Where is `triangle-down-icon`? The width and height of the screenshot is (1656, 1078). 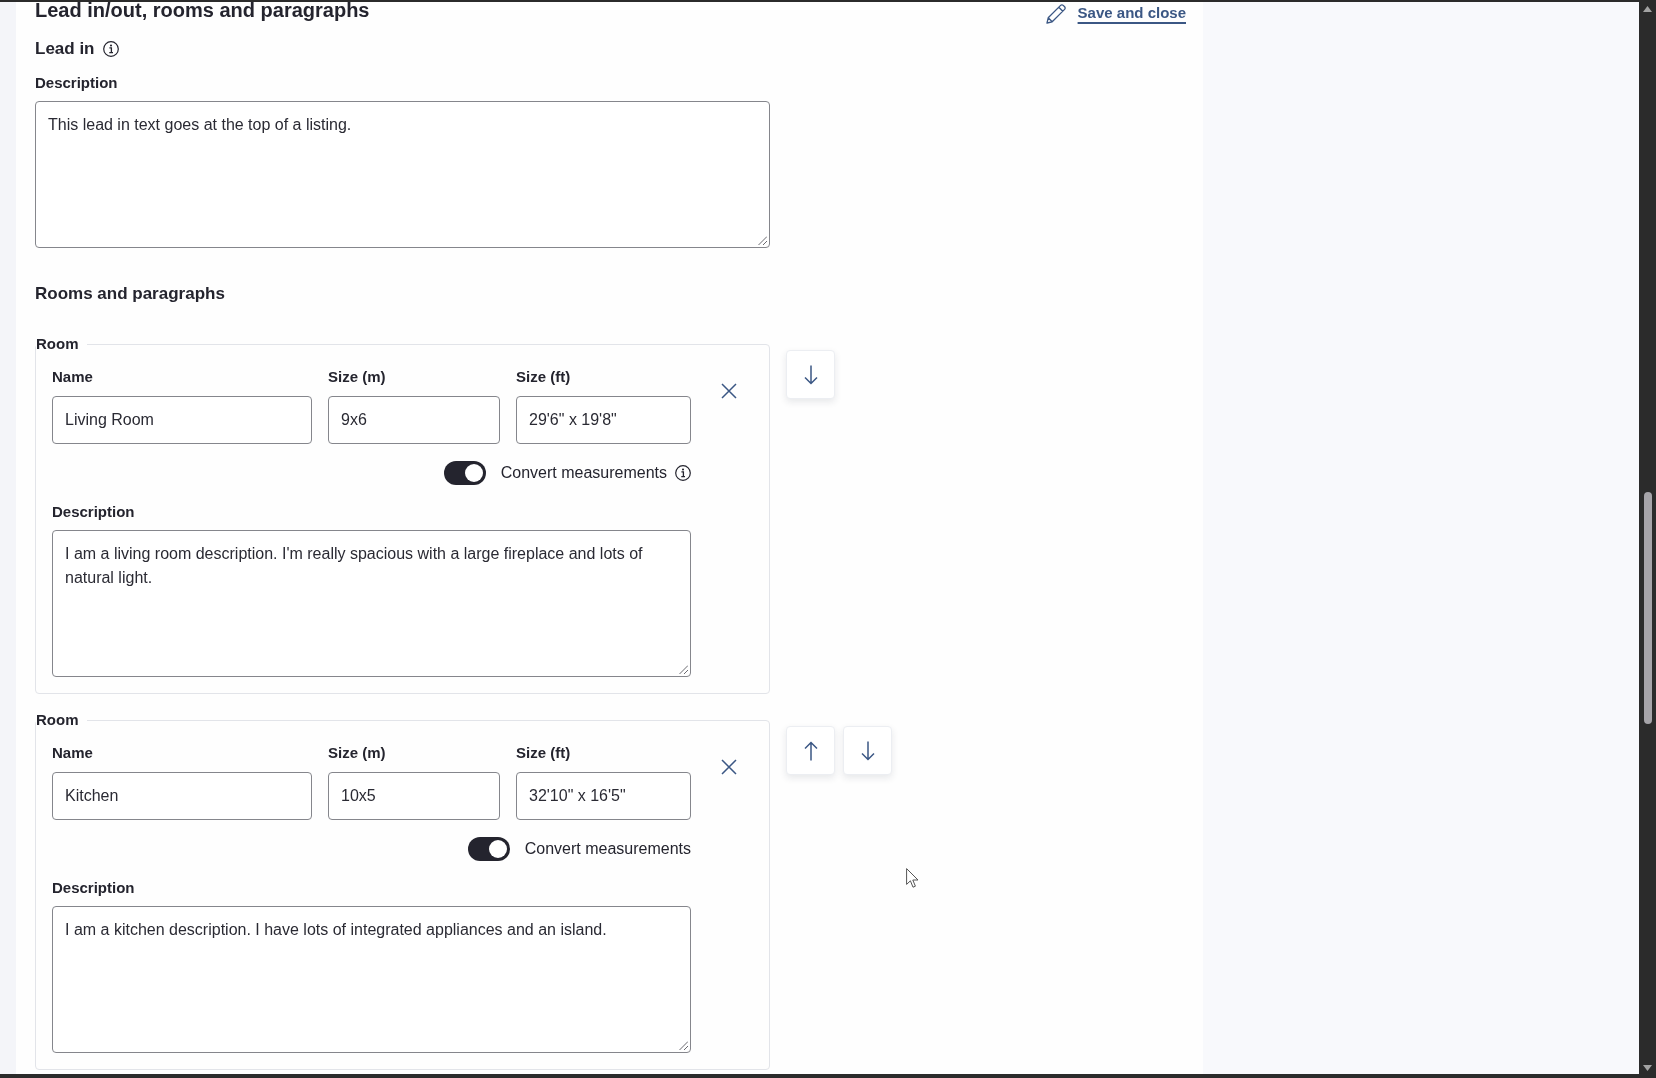
triangle-down-icon is located at coordinates (1647, 1068).